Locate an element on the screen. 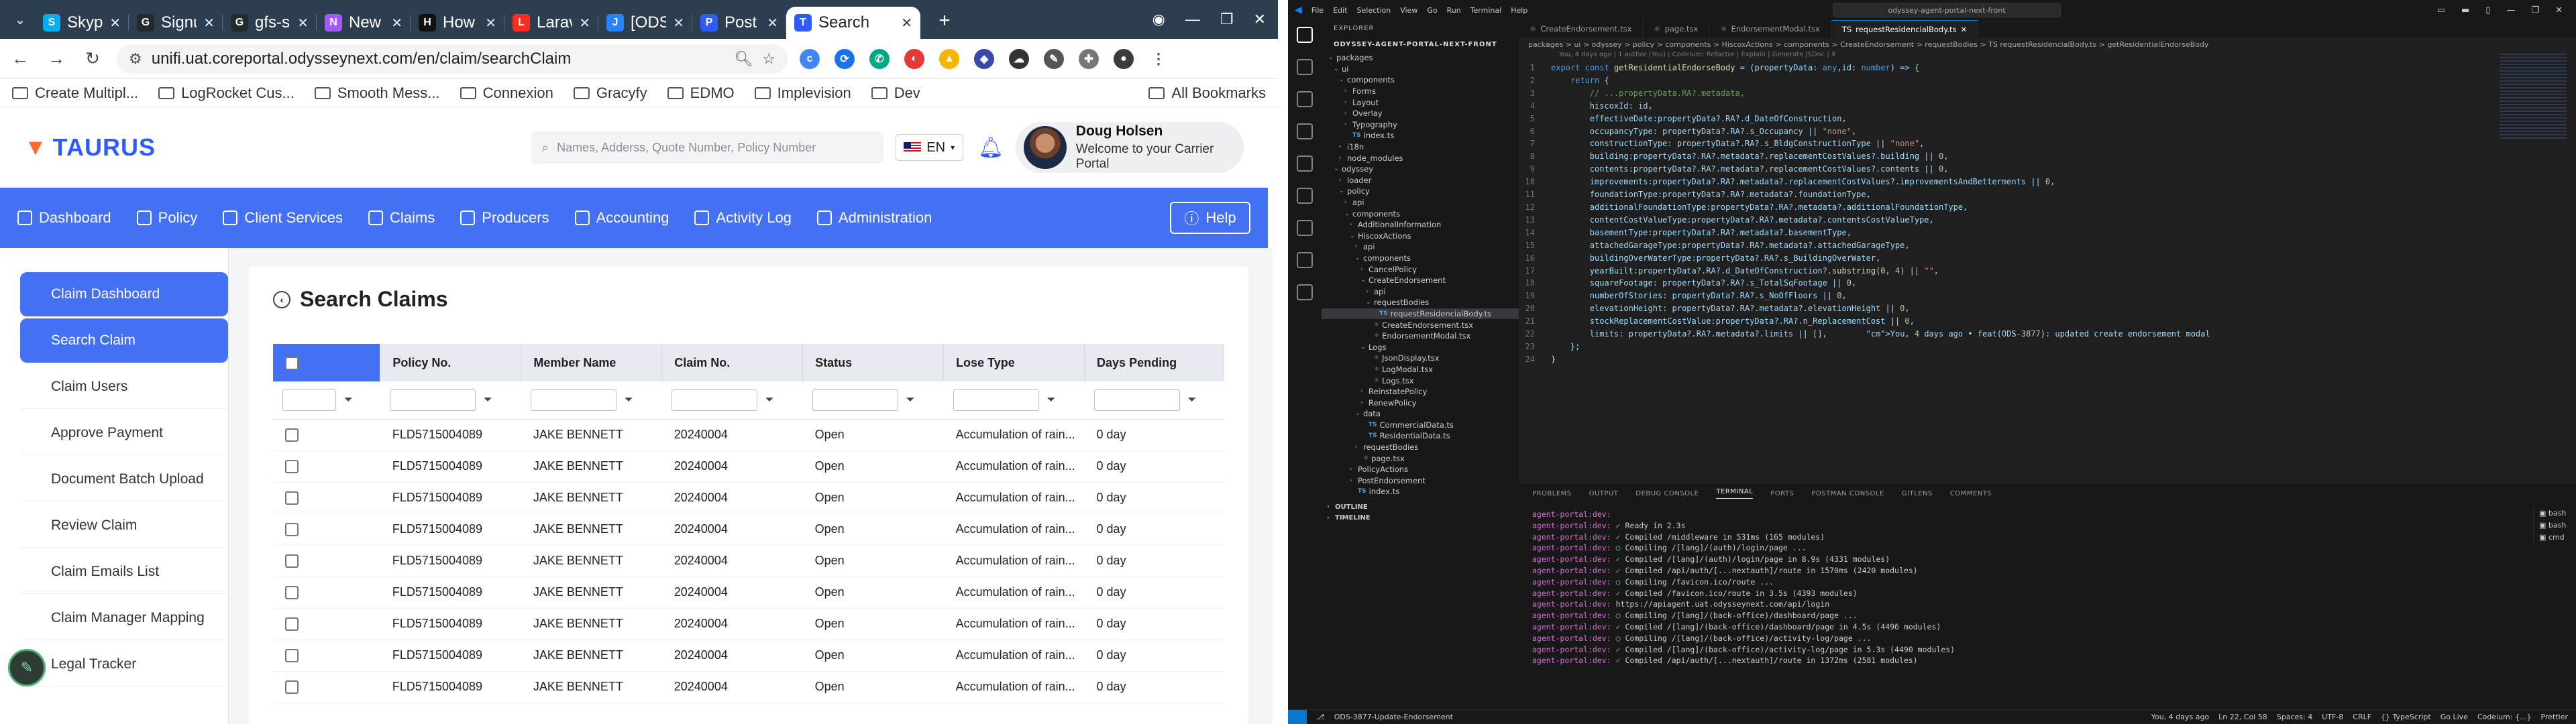 Image resolution: width=2576 pixels, height=724 pixels. menu-help: Help is located at coordinates (1519, 10).